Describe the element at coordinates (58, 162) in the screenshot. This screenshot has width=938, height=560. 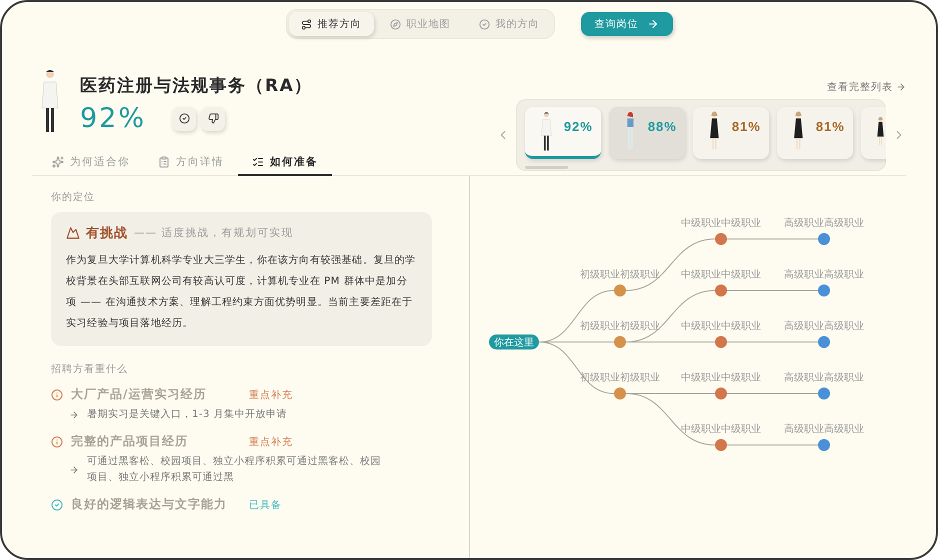
I see `sparkles-icon` at that location.